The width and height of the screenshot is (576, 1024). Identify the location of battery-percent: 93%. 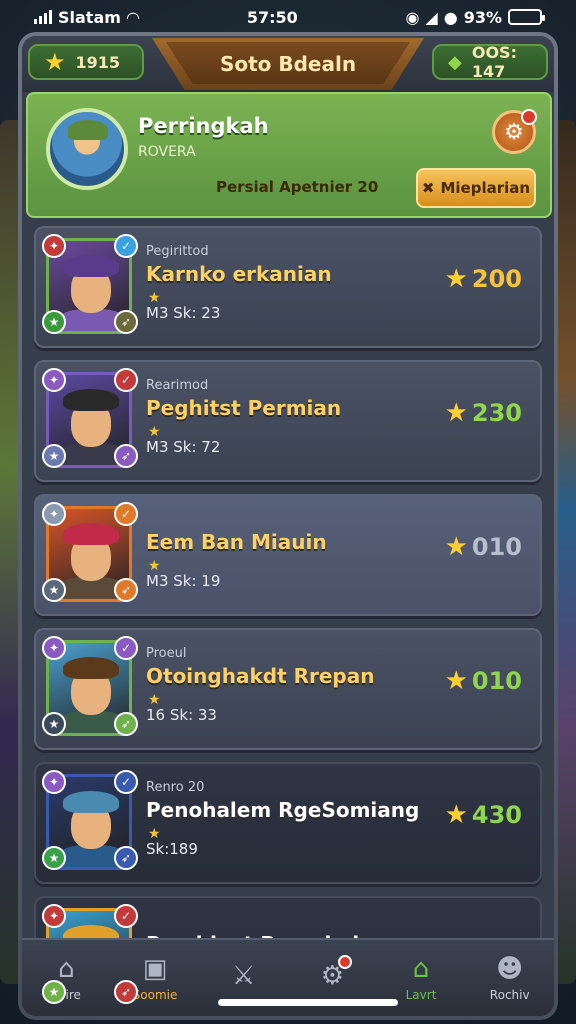
(482, 17).